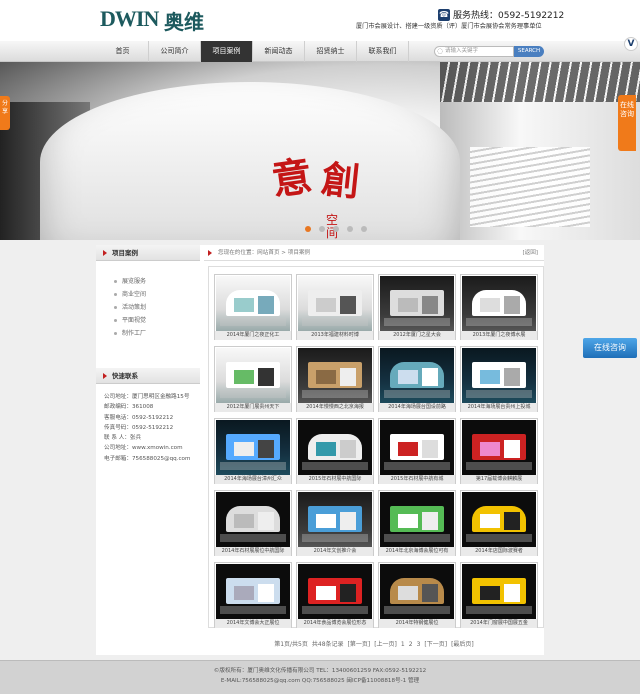  I want to click on sidebar-link-3: 平面视觉, so click(157, 320).